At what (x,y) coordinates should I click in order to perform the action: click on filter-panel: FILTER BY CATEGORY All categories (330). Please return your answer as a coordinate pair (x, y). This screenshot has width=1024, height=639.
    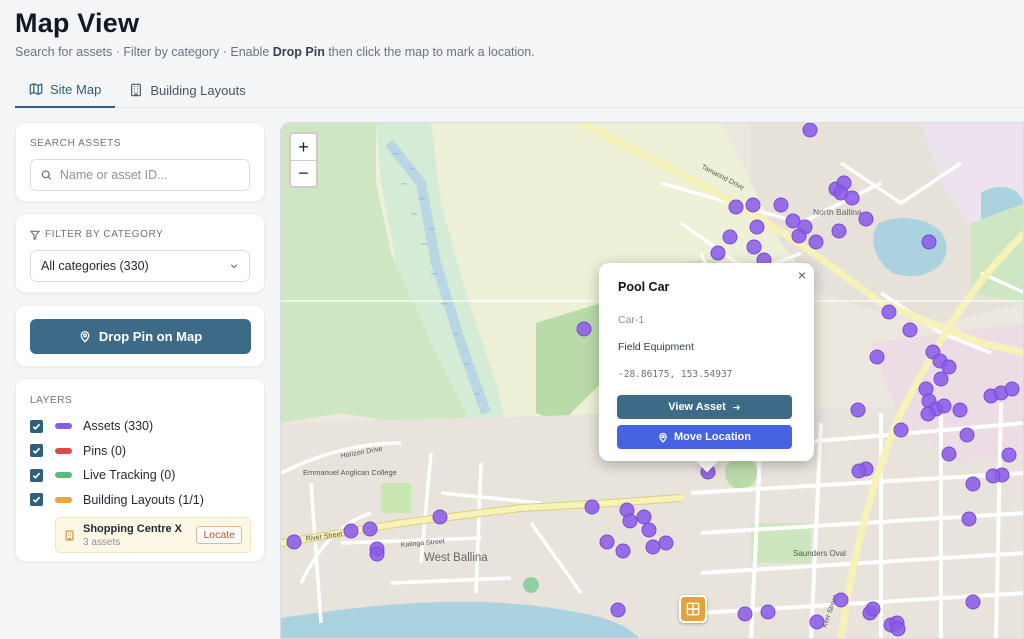
    Looking at the image, I should click on (140, 253).